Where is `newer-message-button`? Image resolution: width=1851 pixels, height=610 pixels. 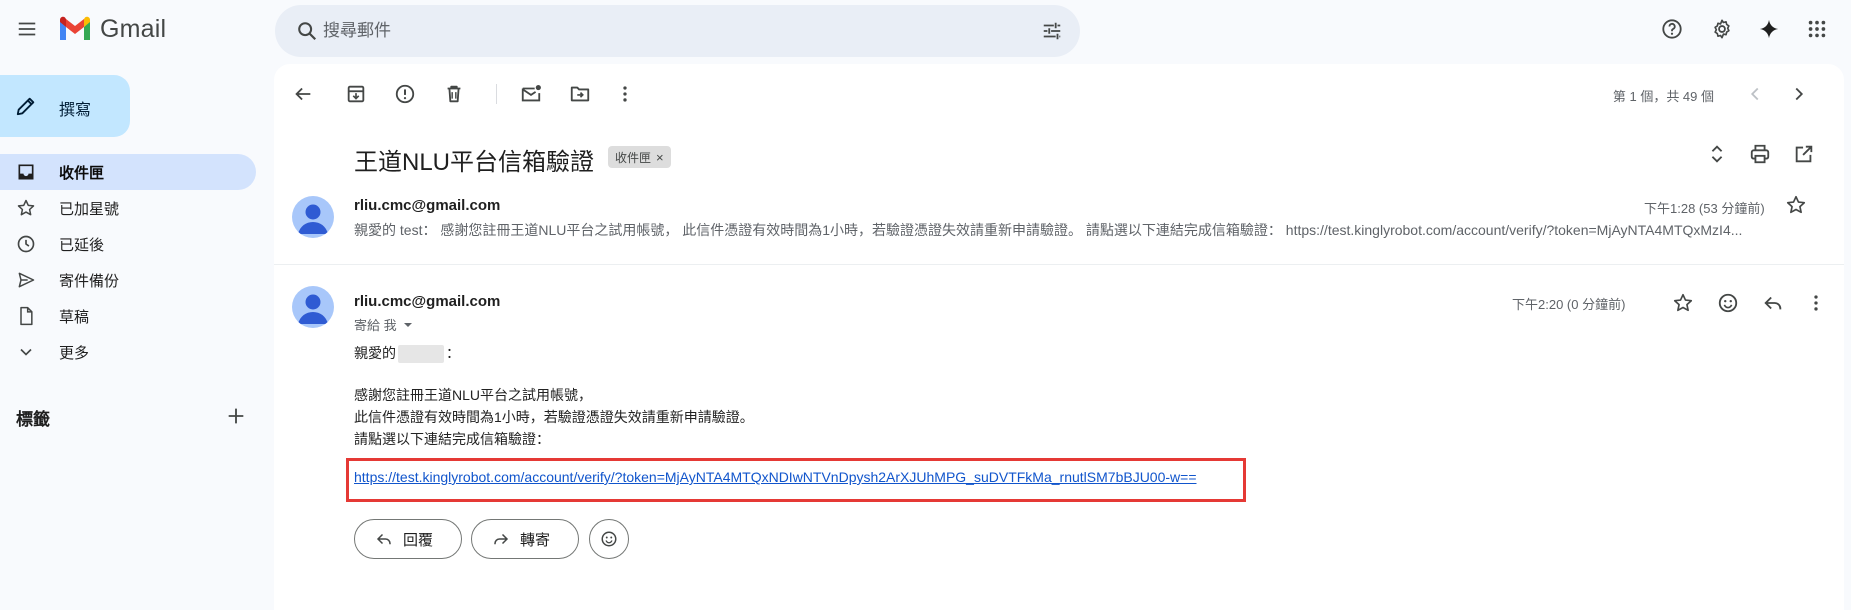
newer-message-button is located at coordinates (1755, 94).